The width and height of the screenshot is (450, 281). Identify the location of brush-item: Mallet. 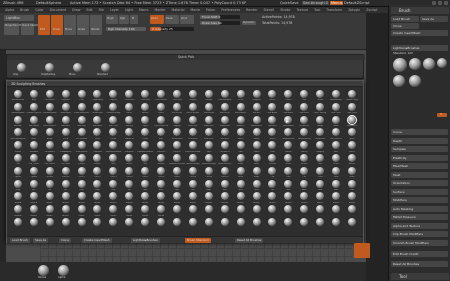
(352, 146).